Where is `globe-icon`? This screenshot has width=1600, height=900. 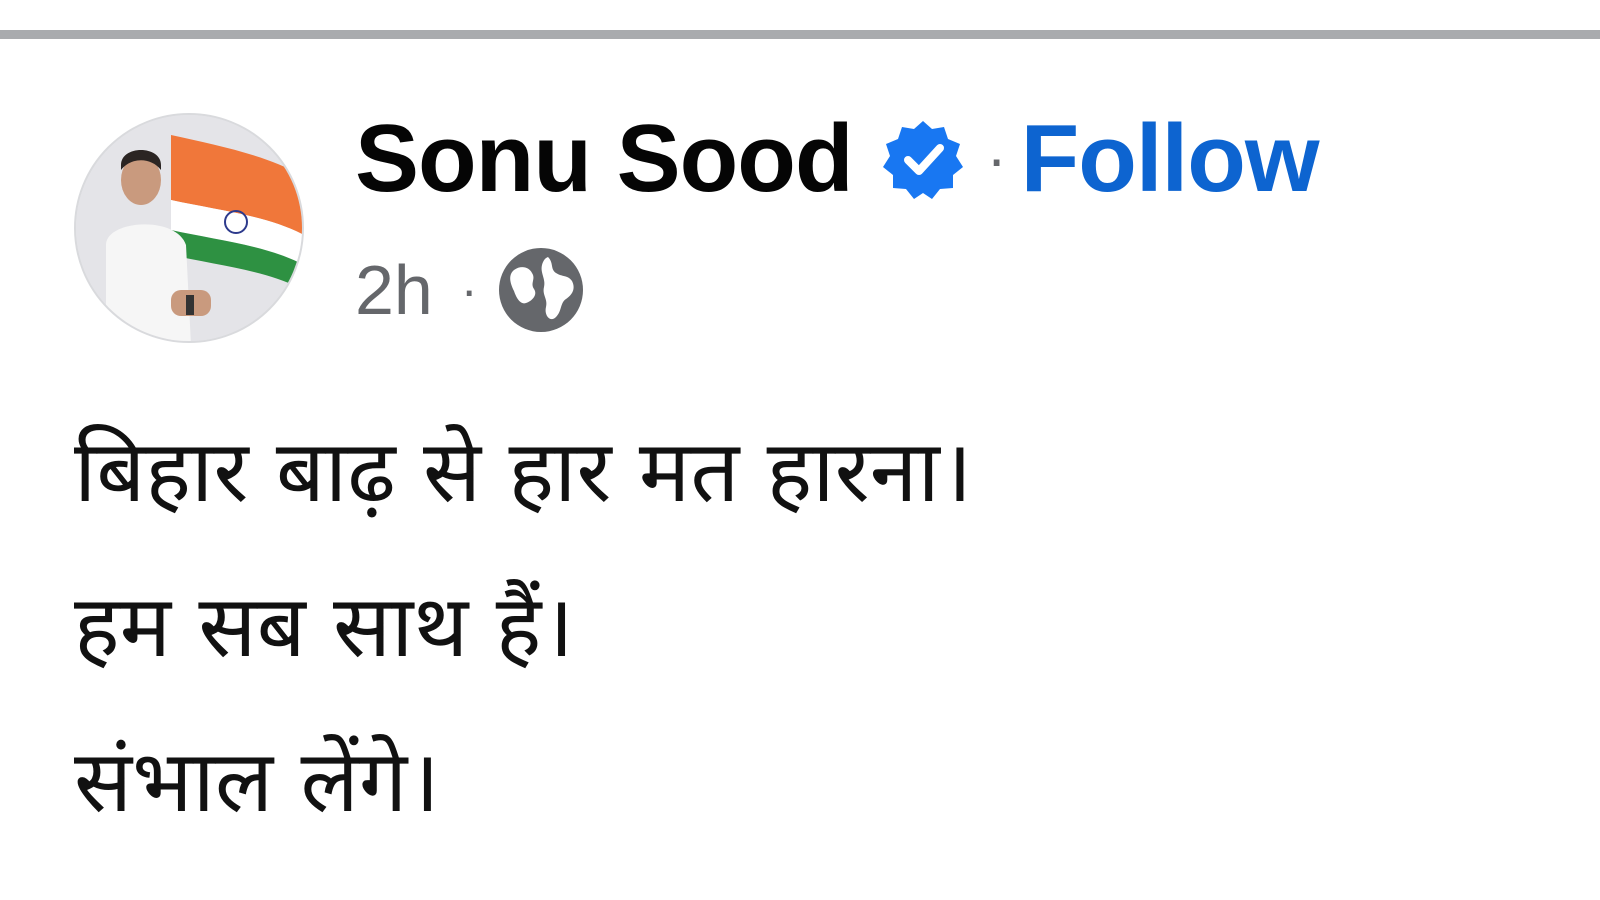
globe-icon is located at coordinates (541, 290).